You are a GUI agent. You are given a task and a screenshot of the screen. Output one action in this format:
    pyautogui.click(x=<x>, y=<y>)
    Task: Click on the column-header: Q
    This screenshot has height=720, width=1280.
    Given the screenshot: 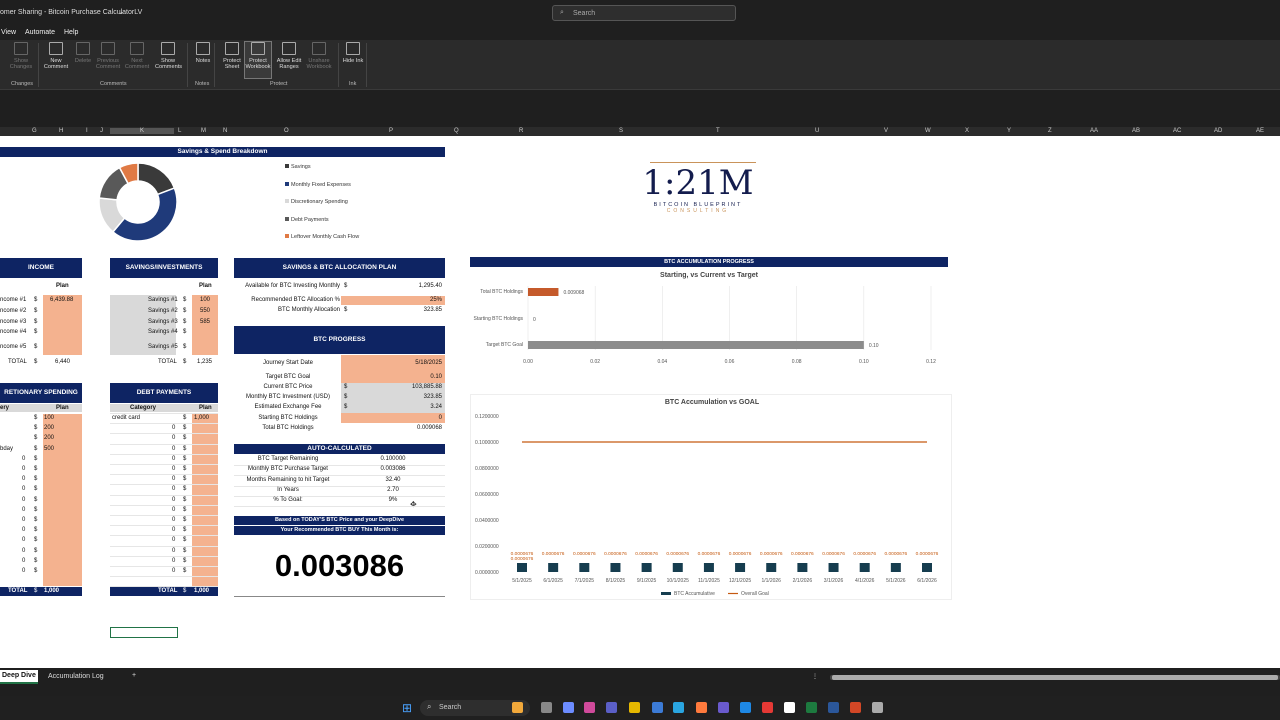 What is the action you would take?
    pyautogui.click(x=456, y=131)
    